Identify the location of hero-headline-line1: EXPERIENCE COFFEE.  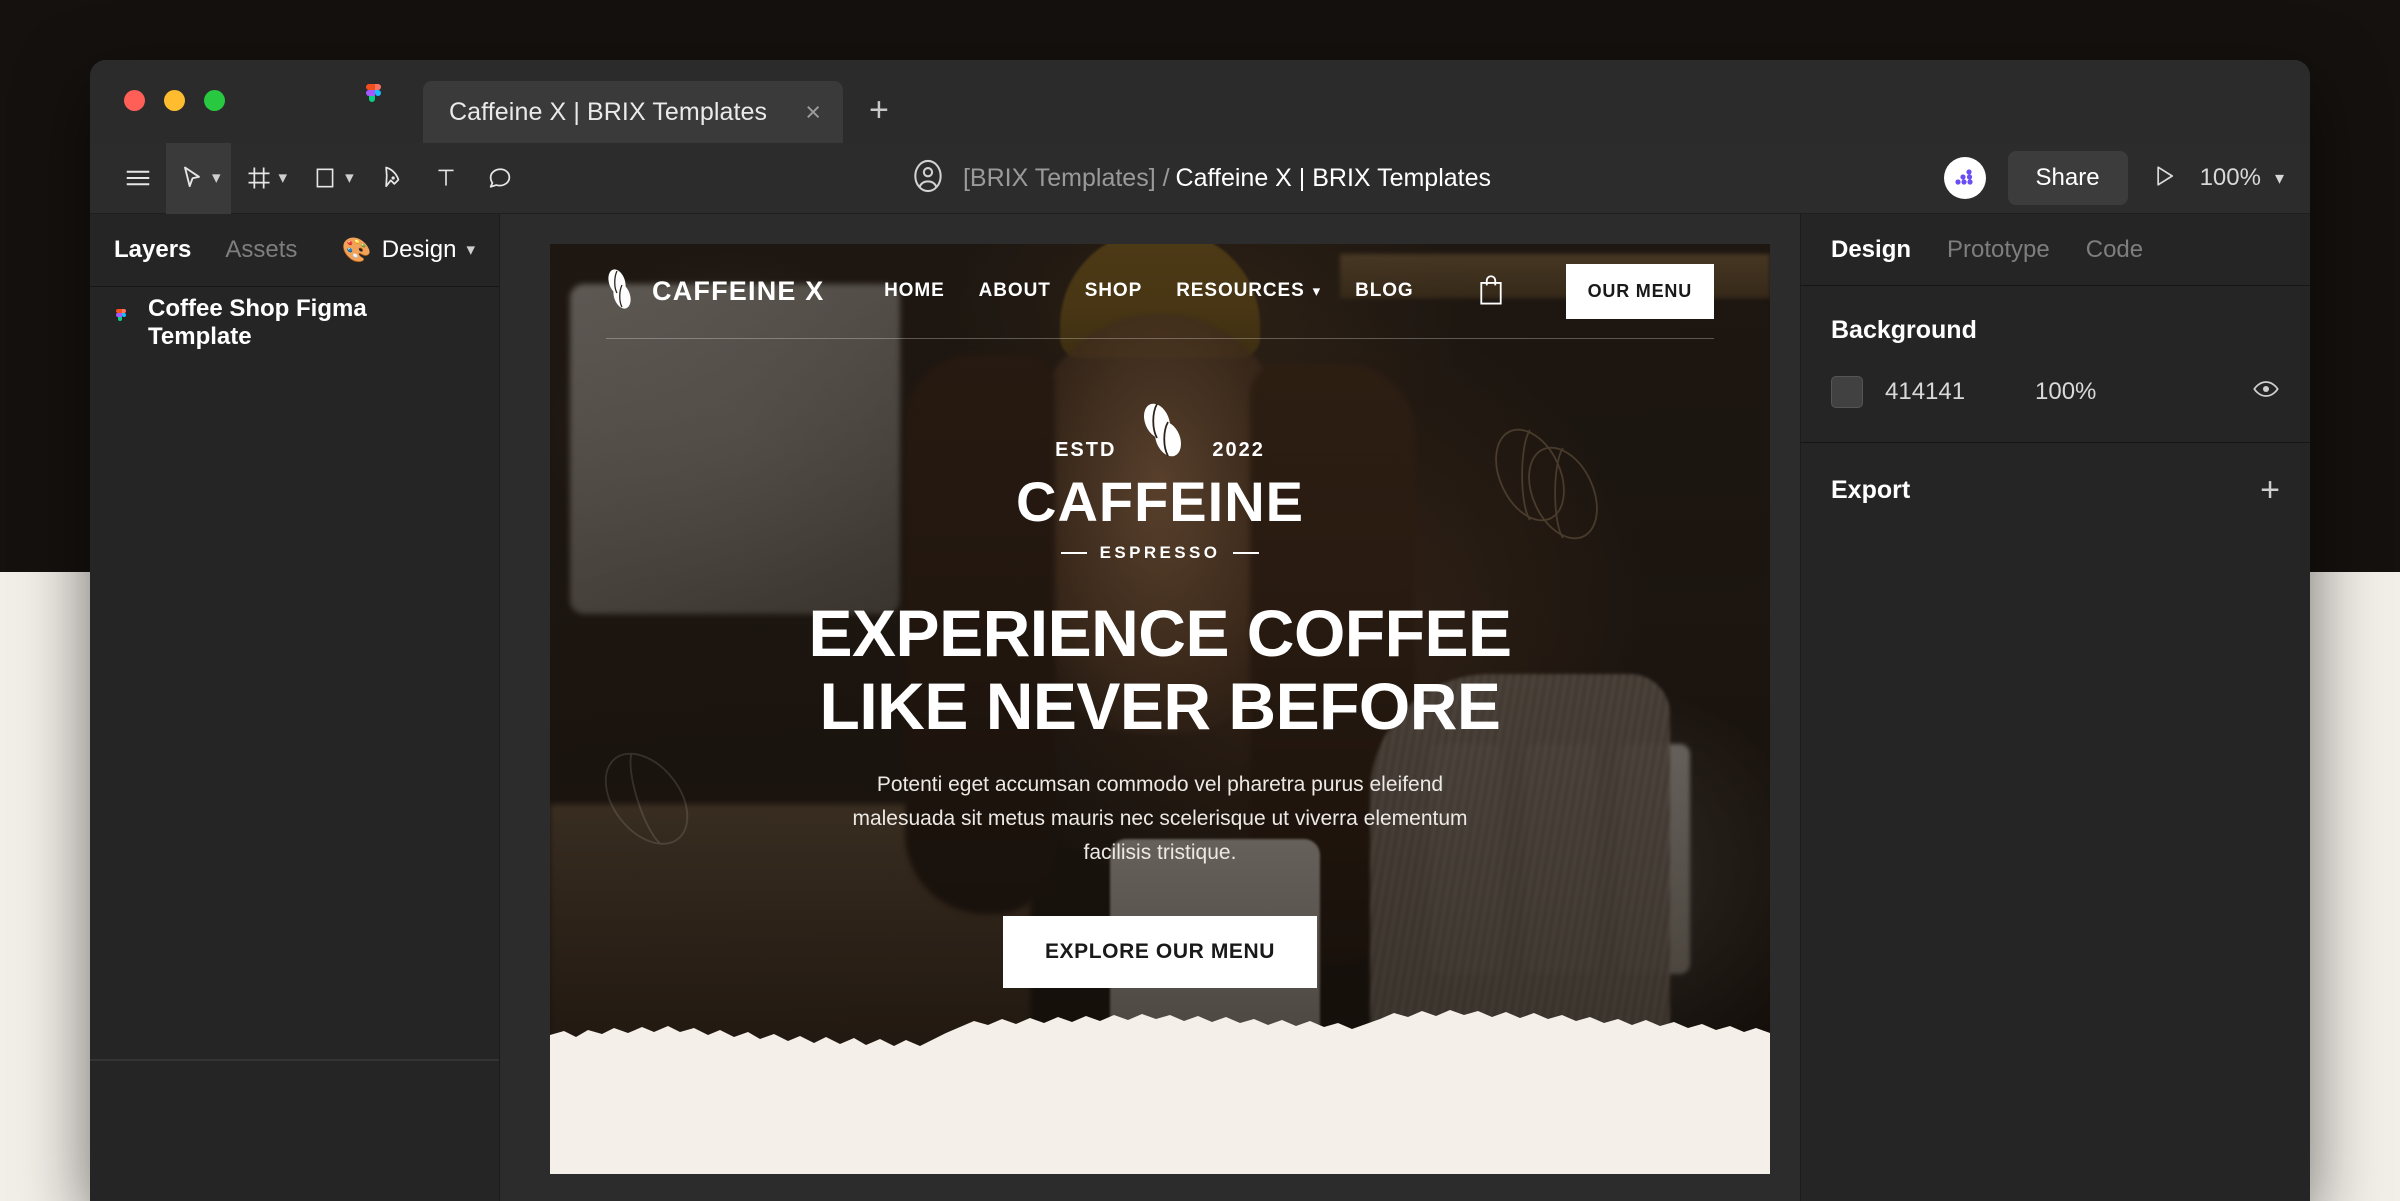
(1160, 633).